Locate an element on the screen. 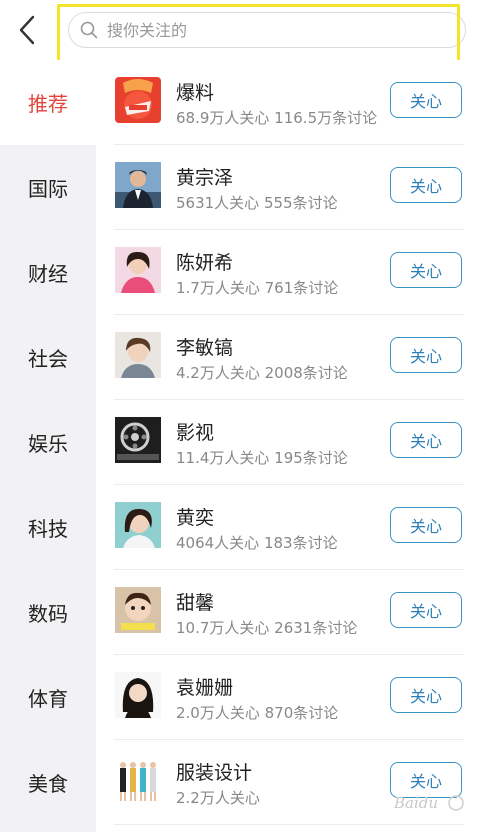 The image size is (480, 832). chevron-left-icon is located at coordinates (27, 30).